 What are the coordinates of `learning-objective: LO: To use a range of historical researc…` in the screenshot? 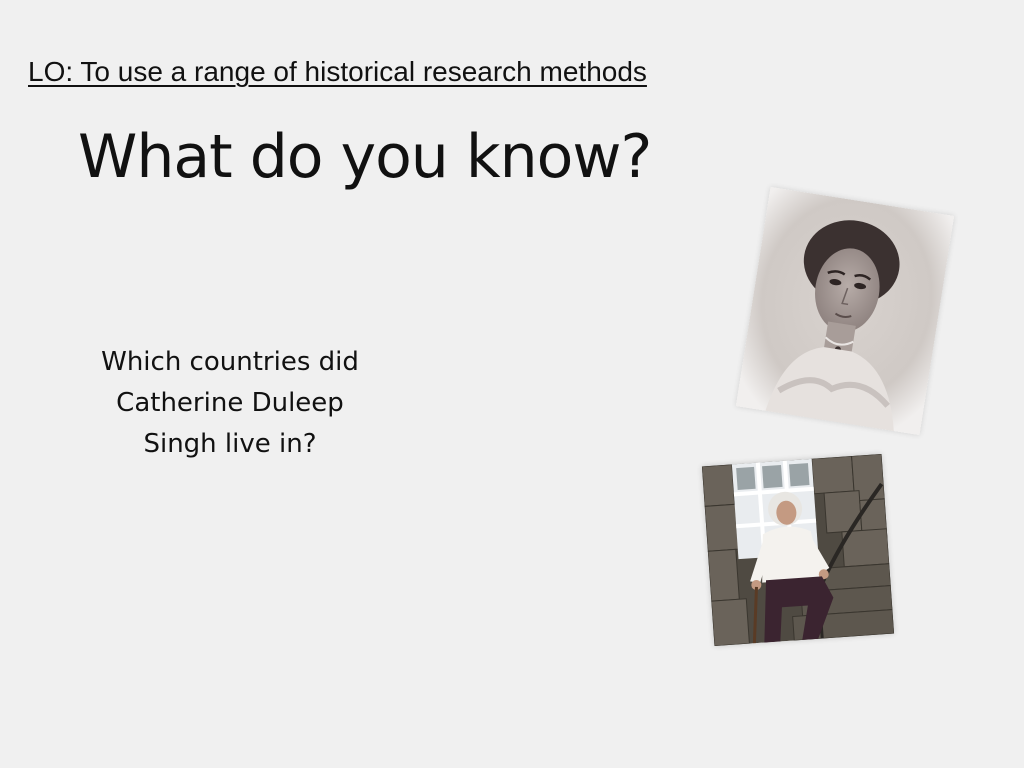 It's located at (337, 71).